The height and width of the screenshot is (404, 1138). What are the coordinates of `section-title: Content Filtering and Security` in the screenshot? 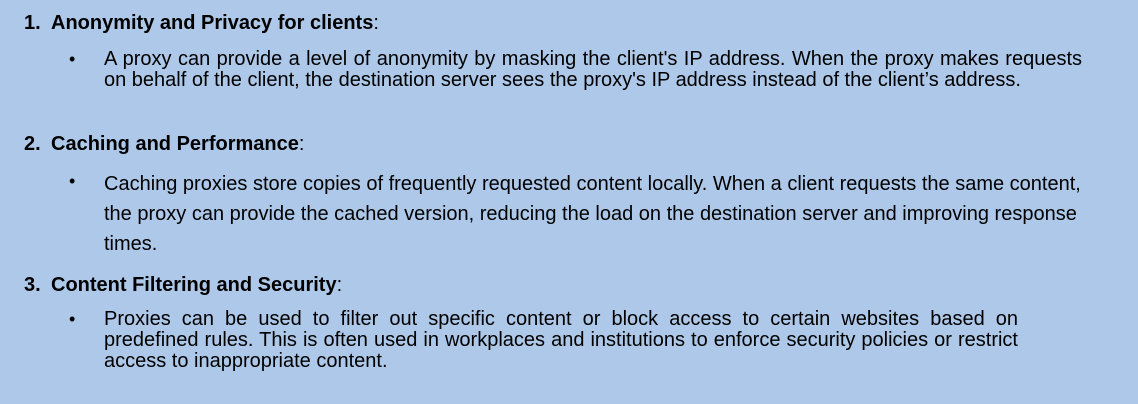 It's located at (194, 285).